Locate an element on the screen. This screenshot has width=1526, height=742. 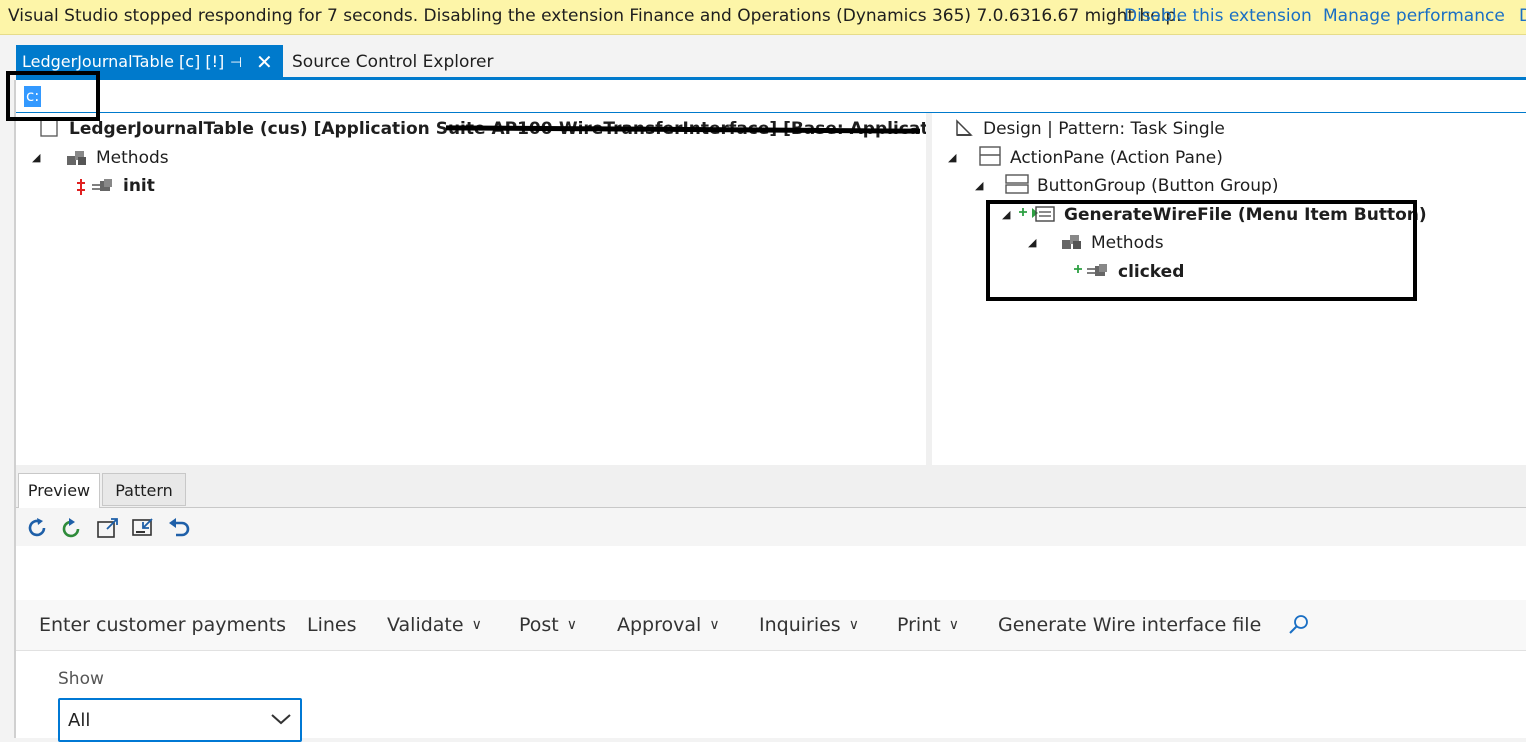
preview-toolbar is located at coordinates (771, 527).